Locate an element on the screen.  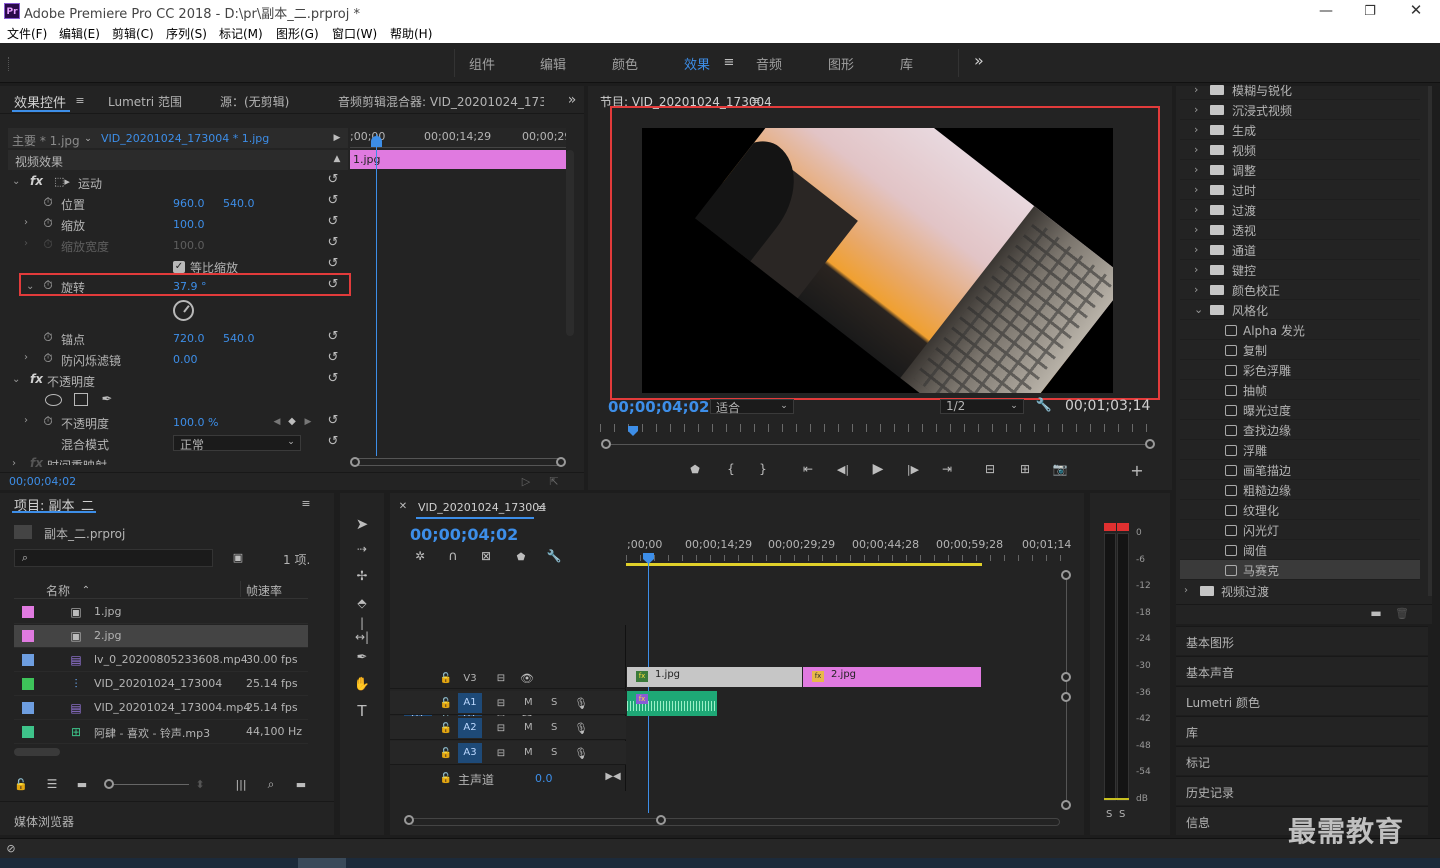
program-zoom-bar is located at coordinates (878, 444).